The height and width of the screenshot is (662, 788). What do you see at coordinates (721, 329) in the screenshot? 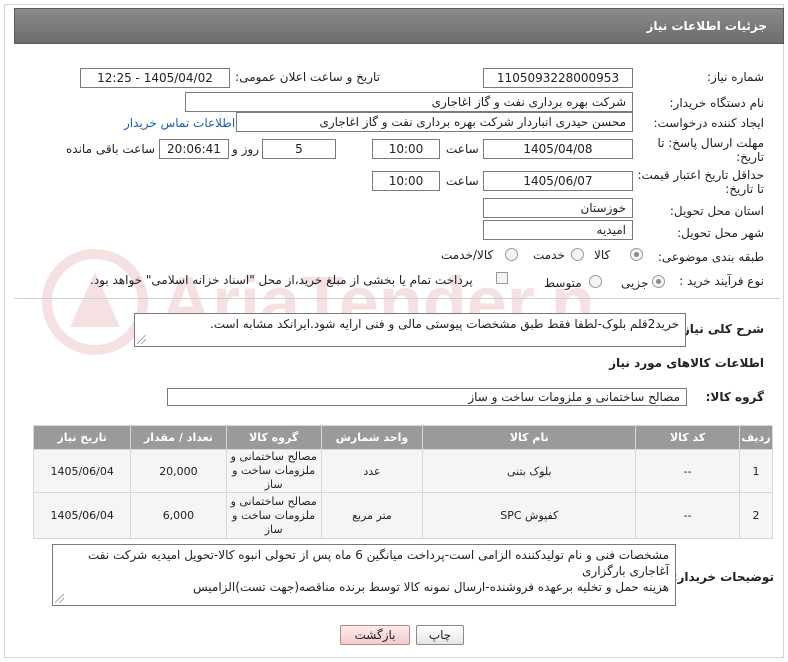
I see `description-label: شرح کلی نیاز:` at bounding box center [721, 329].